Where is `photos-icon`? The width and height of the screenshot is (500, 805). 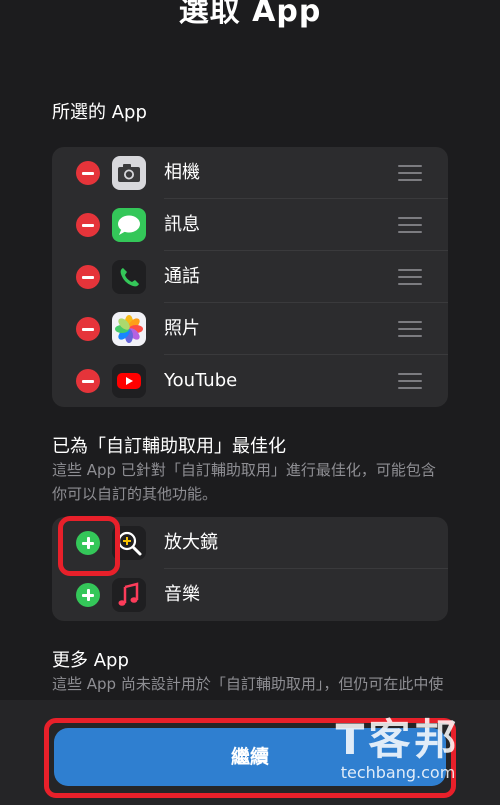 photos-icon is located at coordinates (129, 329).